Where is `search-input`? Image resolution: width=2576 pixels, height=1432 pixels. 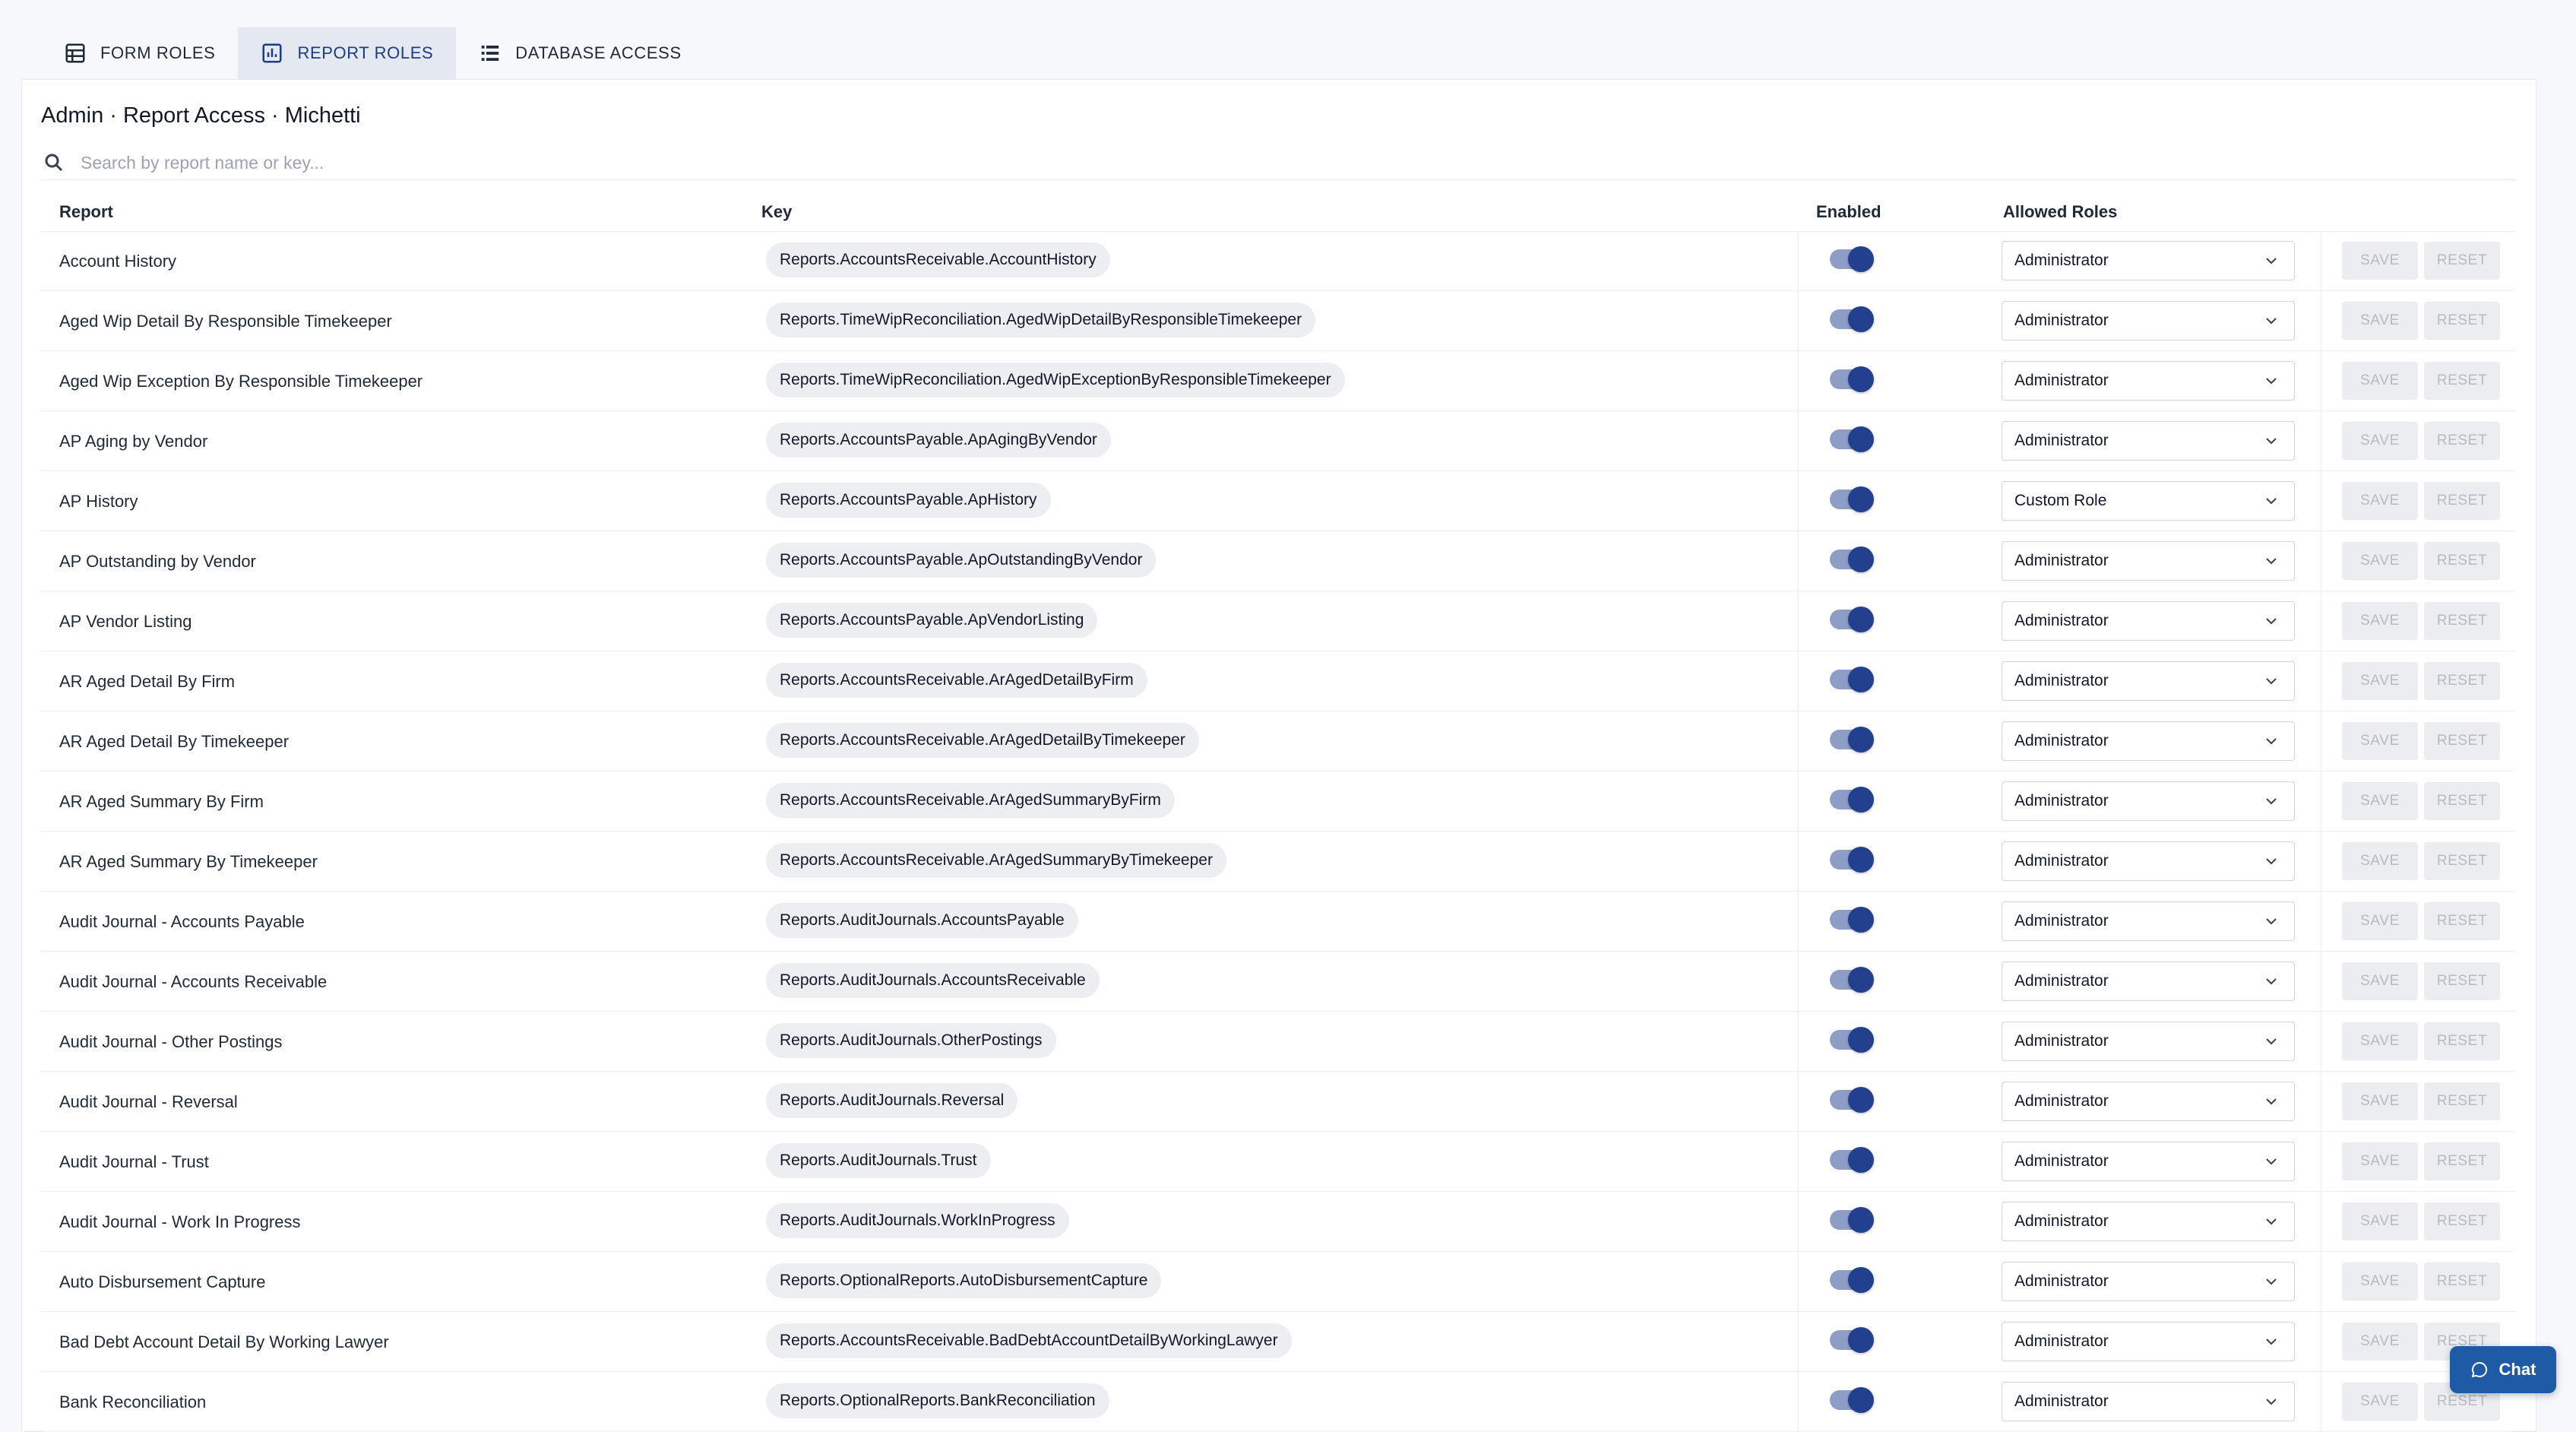 search-input is located at coordinates (536, 162).